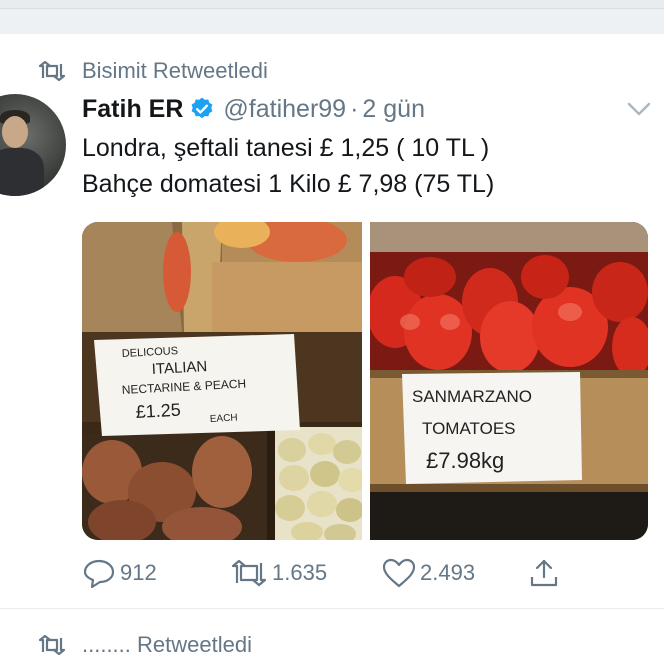 The height and width of the screenshot is (664, 664). What do you see at coordinates (362, 573) in the screenshot?
I see `tweet-actions: 912 1.635 2.493` at bounding box center [362, 573].